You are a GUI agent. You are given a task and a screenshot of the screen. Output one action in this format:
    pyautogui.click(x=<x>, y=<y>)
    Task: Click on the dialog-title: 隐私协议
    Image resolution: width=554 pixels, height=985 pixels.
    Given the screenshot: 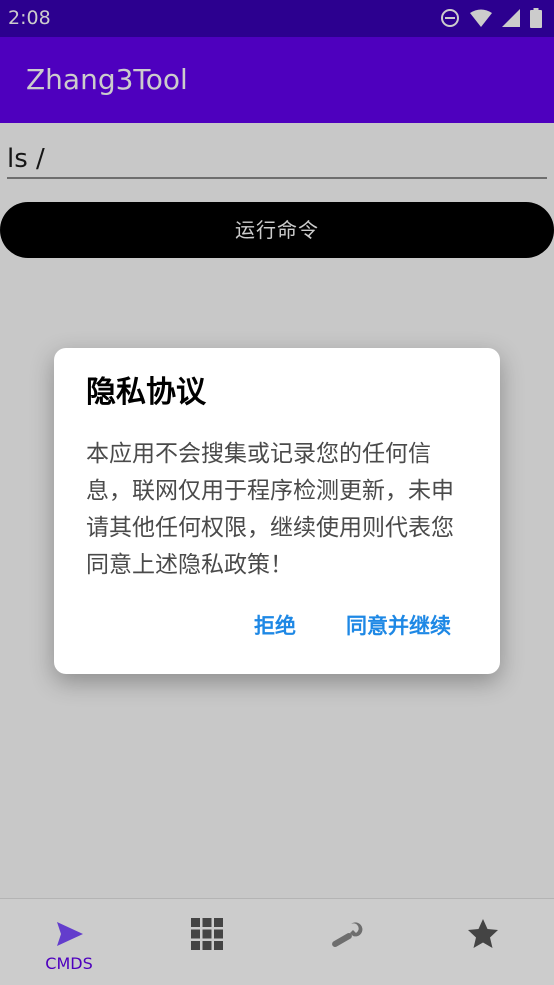 What is the action you would take?
    pyautogui.click(x=146, y=392)
    